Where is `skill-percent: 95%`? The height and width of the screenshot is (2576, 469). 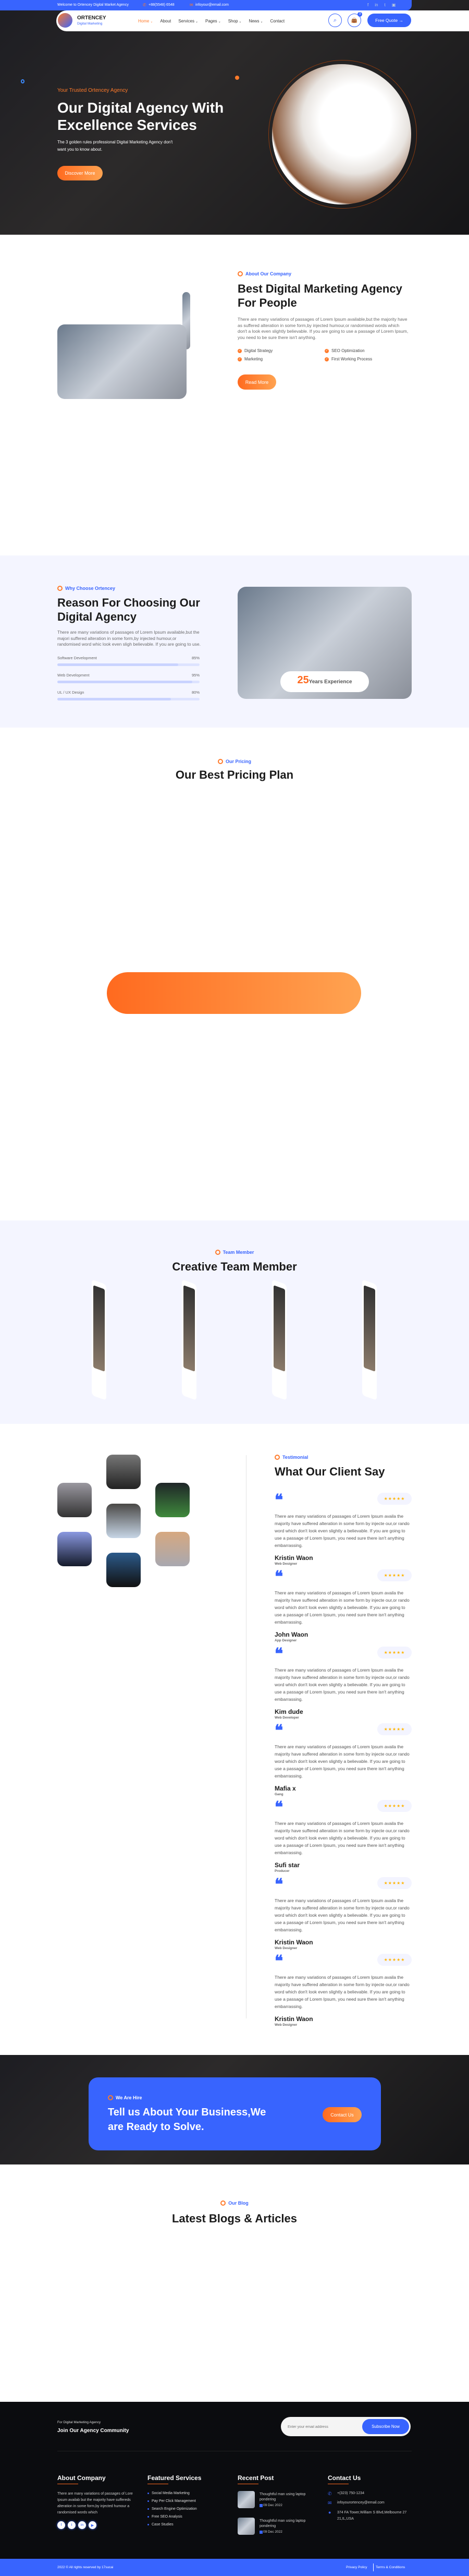 skill-percent: 95% is located at coordinates (195, 675).